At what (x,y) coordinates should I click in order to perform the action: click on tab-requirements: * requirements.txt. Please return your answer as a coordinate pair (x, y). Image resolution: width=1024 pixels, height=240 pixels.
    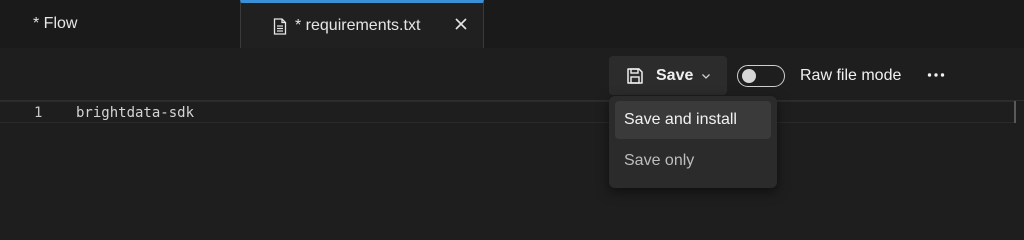
    Looking at the image, I should click on (362, 24).